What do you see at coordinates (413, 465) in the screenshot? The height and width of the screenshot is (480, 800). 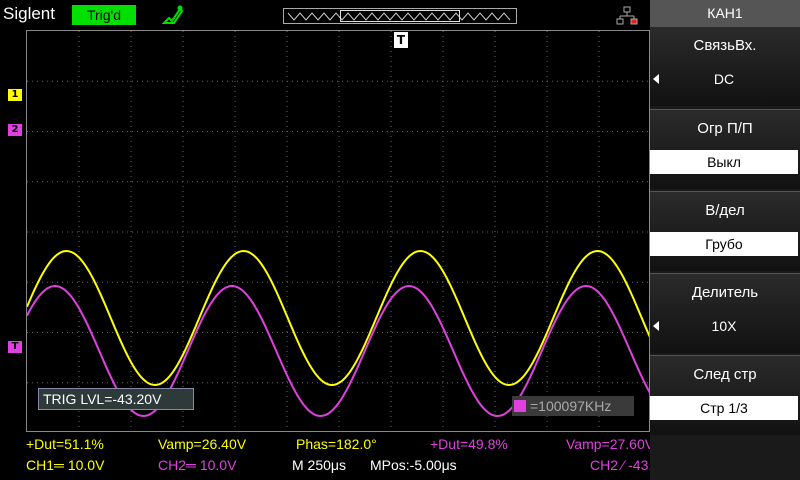 I see `mpos-status: MPos:-5.00μs` at bounding box center [413, 465].